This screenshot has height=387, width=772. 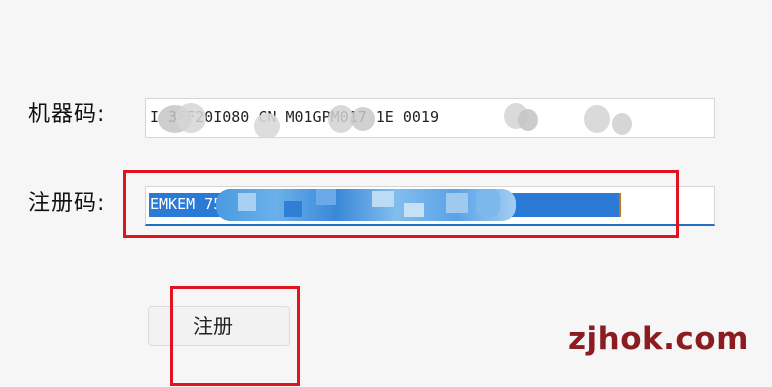 I want to click on registration-code-label: 注册码:, so click(x=67, y=203).